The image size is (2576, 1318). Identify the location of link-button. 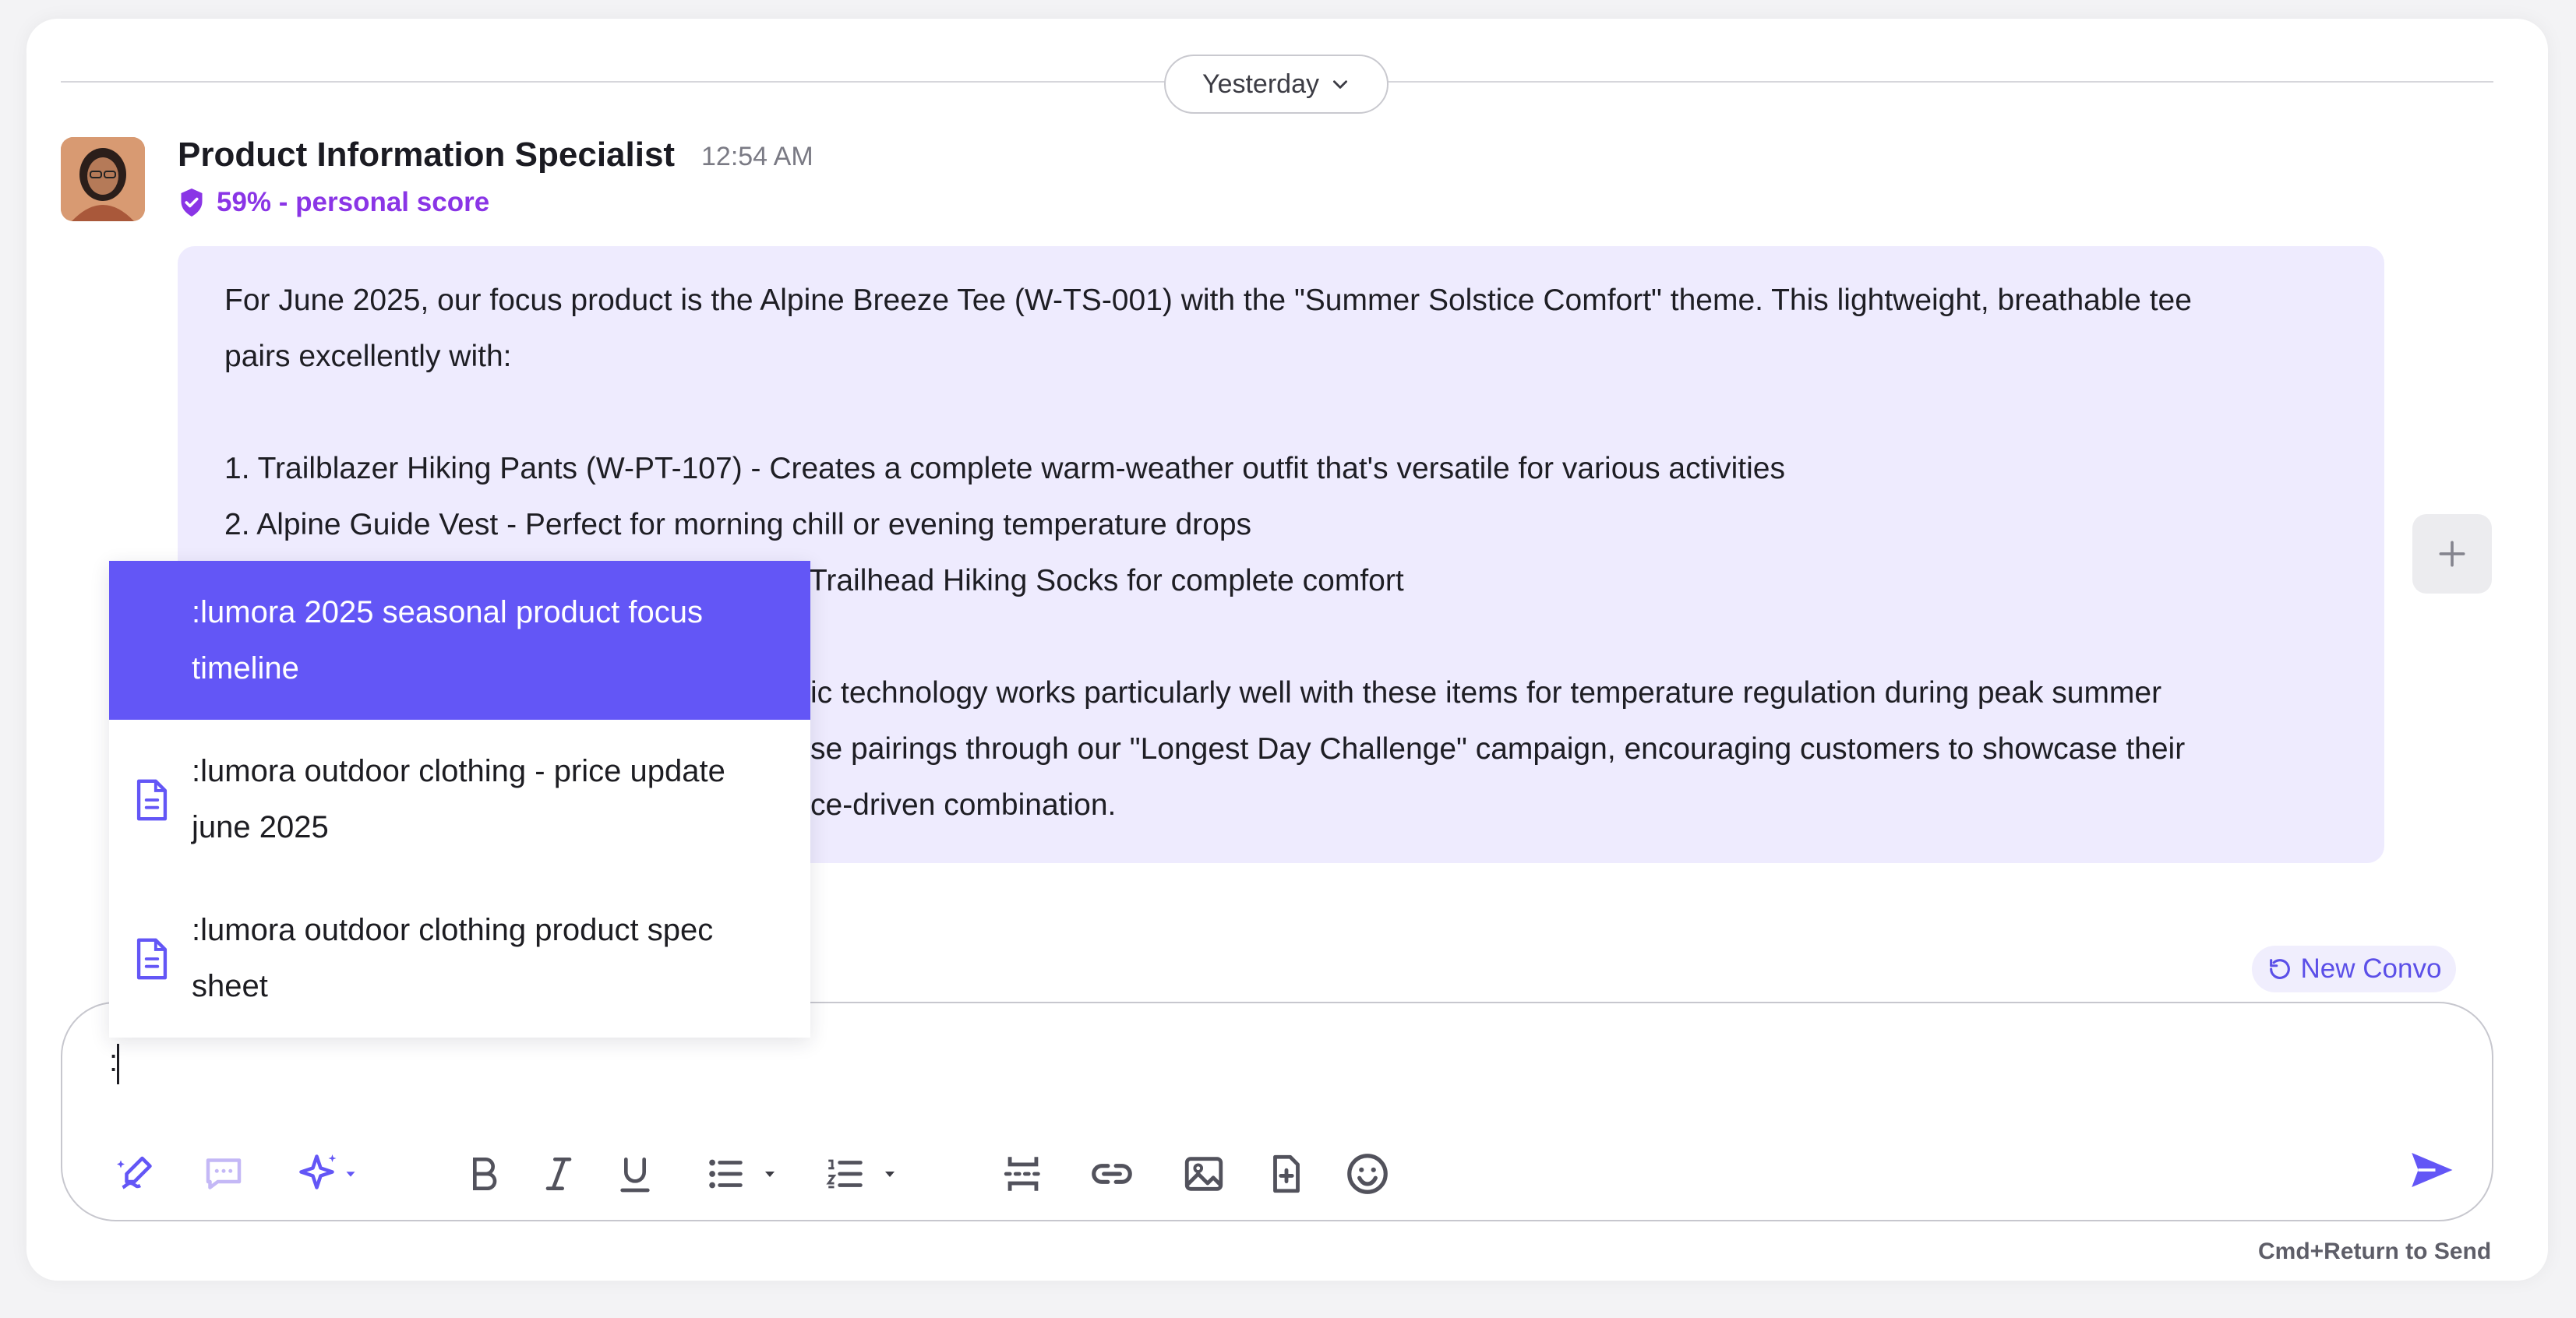
(1112, 1174).